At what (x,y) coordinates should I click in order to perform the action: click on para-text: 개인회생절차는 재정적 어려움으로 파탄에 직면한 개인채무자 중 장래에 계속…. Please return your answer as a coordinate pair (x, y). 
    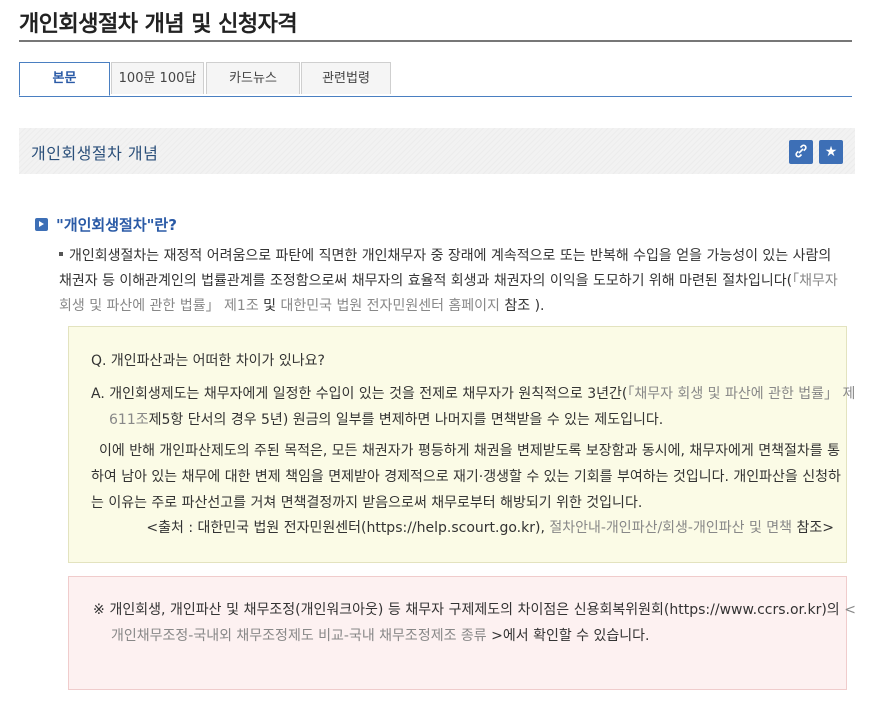
    Looking at the image, I should click on (445, 268).